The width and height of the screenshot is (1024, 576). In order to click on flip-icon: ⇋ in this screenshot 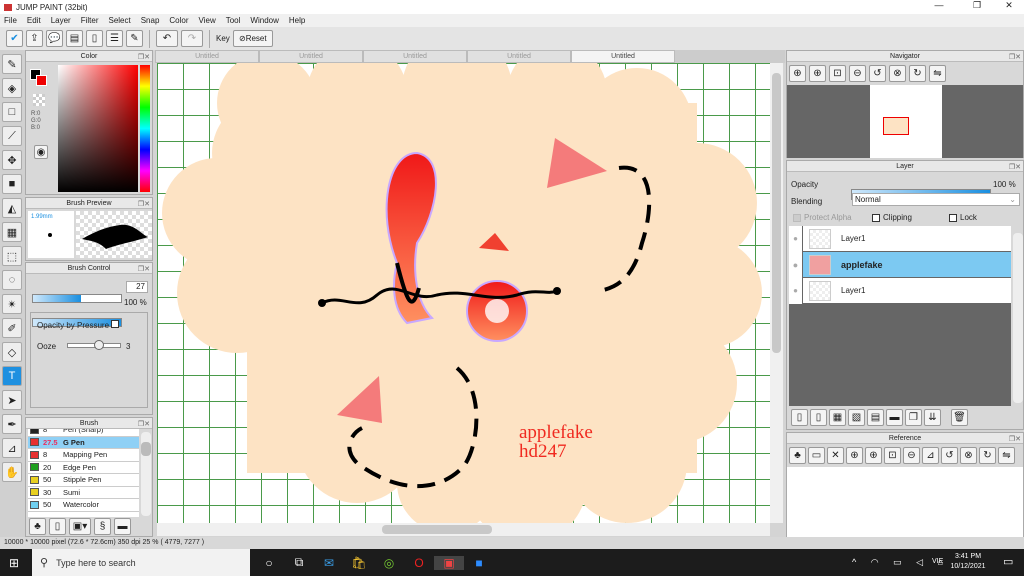, I will do `click(937, 73)`.